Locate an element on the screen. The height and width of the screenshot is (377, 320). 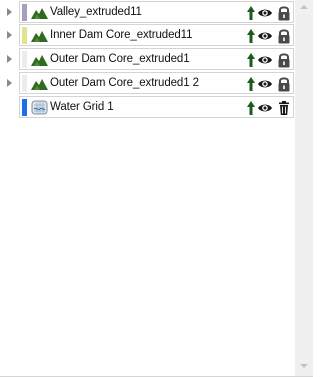
layer-row: Outer Dam Core_extruded1 2 is located at coordinates (147, 83).